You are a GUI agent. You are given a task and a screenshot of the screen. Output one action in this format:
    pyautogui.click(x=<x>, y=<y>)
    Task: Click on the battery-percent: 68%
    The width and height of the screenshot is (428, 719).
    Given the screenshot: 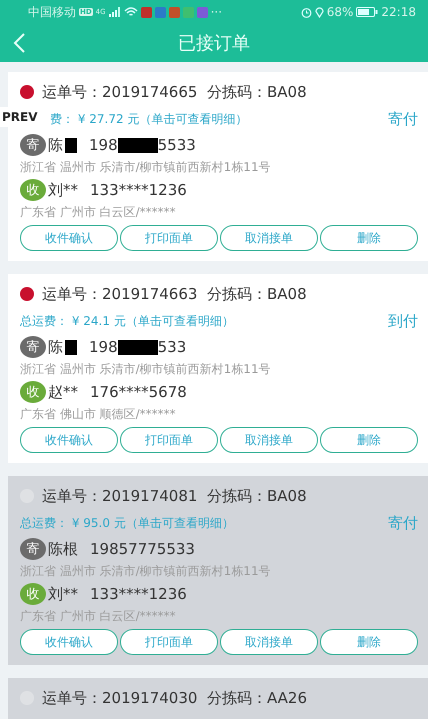 What is the action you would take?
    pyautogui.click(x=340, y=12)
    